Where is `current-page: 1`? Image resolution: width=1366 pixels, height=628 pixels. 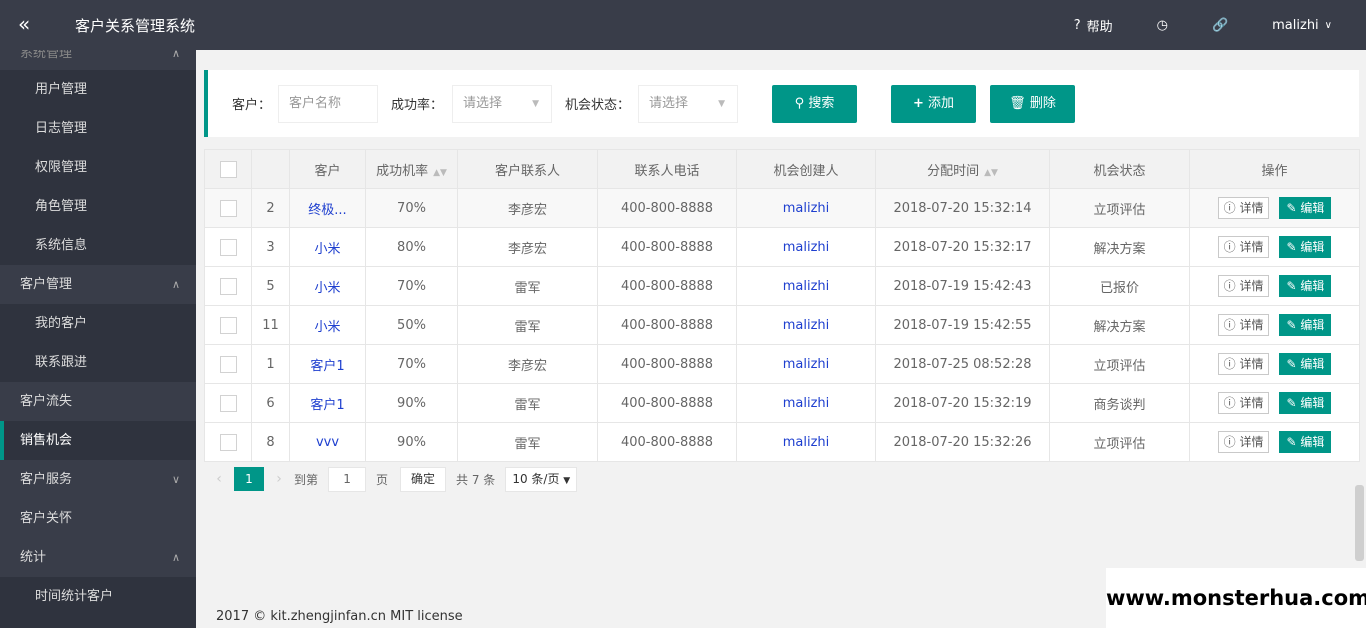
current-page: 1 is located at coordinates (249, 479).